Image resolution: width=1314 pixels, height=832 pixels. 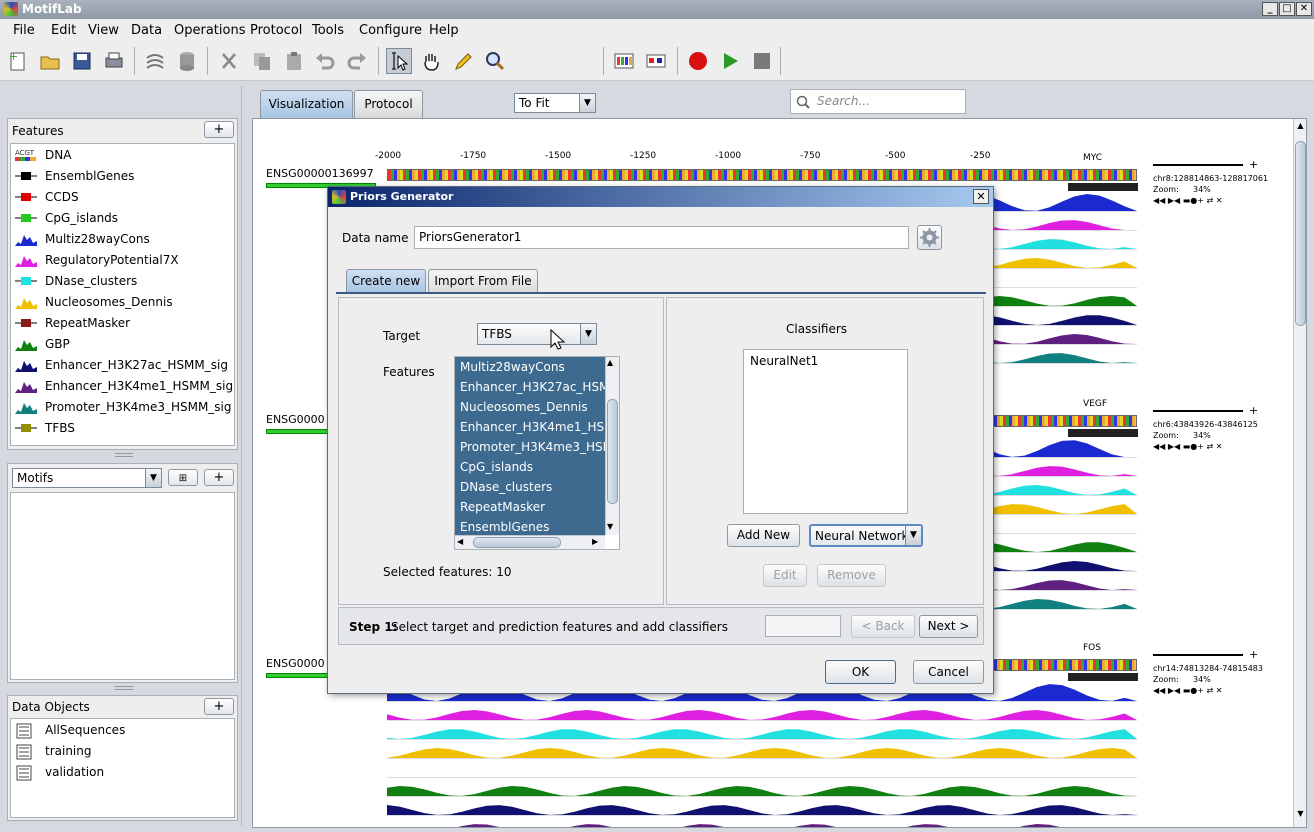 What do you see at coordinates (87, 478) in the screenshot?
I see `motifs-selector: Motifs ▼` at bounding box center [87, 478].